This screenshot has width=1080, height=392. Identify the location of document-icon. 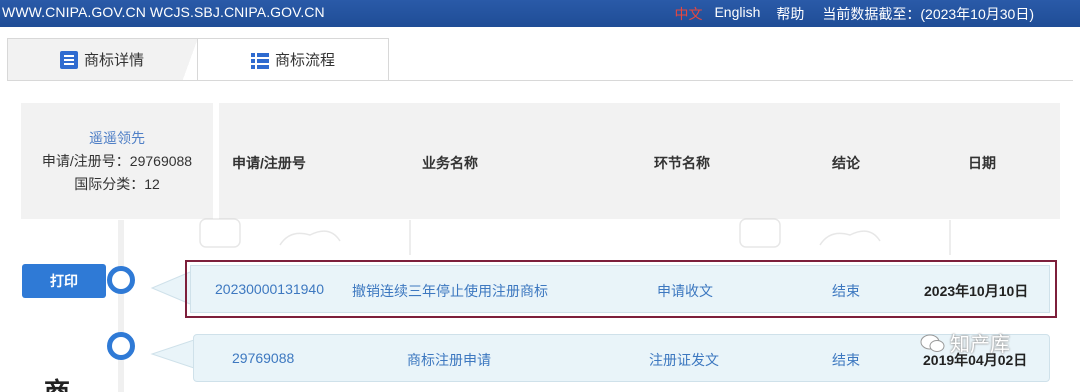
(68, 59).